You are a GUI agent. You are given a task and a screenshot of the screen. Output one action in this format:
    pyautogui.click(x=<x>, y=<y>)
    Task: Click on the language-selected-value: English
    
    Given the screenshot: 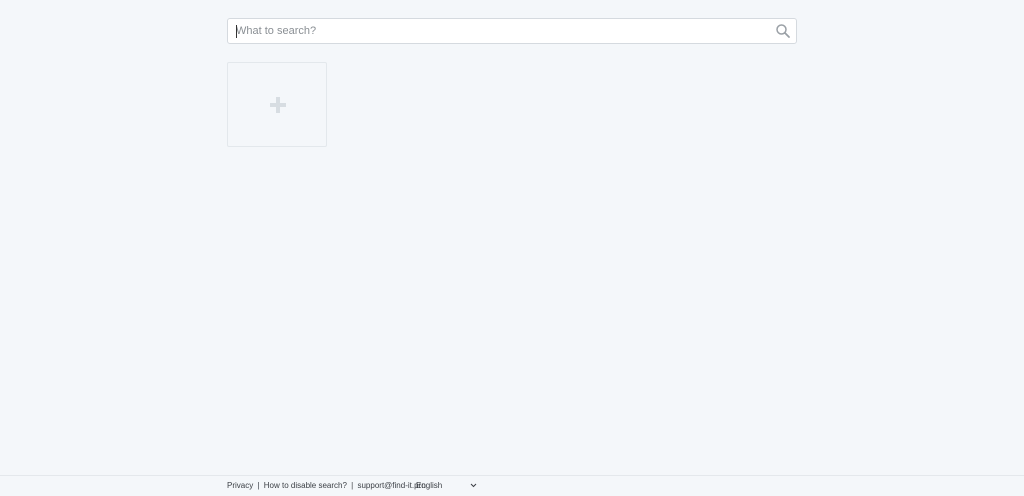 What is the action you would take?
    pyautogui.click(x=429, y=485)
    